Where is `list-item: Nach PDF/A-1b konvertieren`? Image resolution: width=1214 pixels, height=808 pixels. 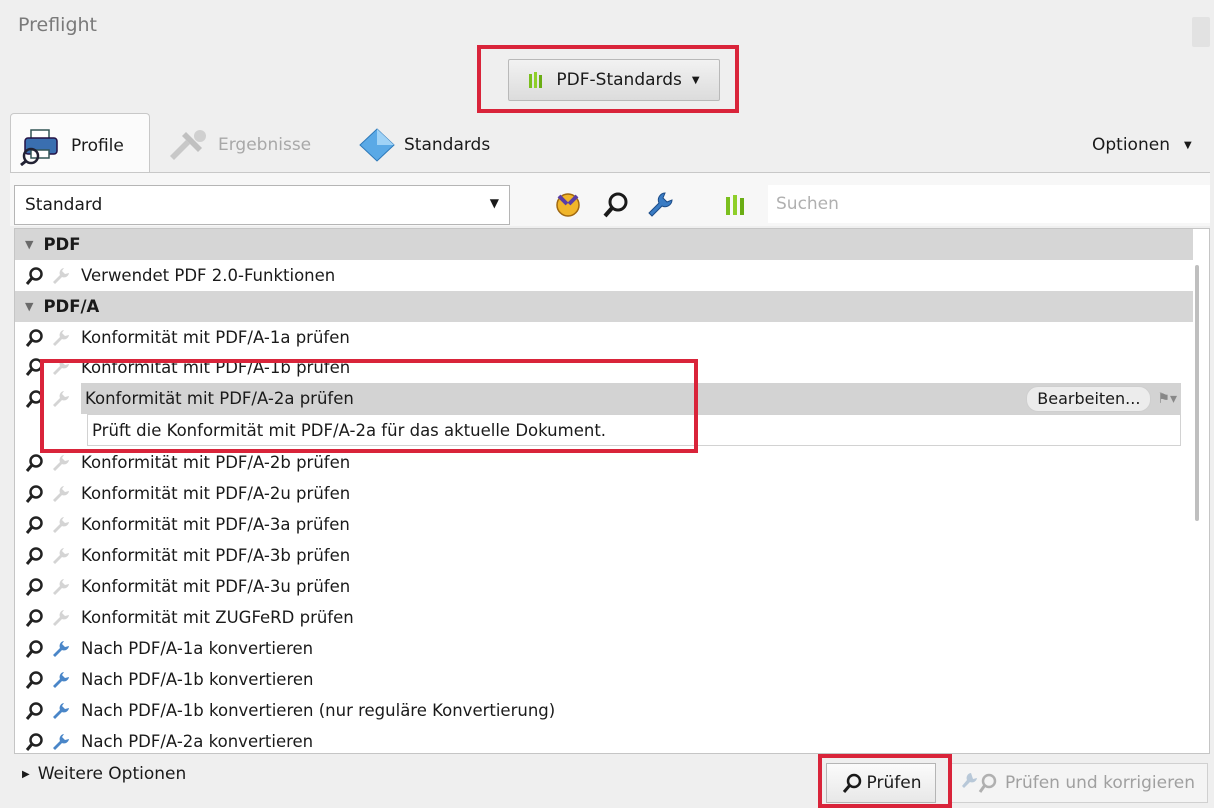
list-item: Nach PDF/A-1b konvertieren is located at coordinates (598, 679).